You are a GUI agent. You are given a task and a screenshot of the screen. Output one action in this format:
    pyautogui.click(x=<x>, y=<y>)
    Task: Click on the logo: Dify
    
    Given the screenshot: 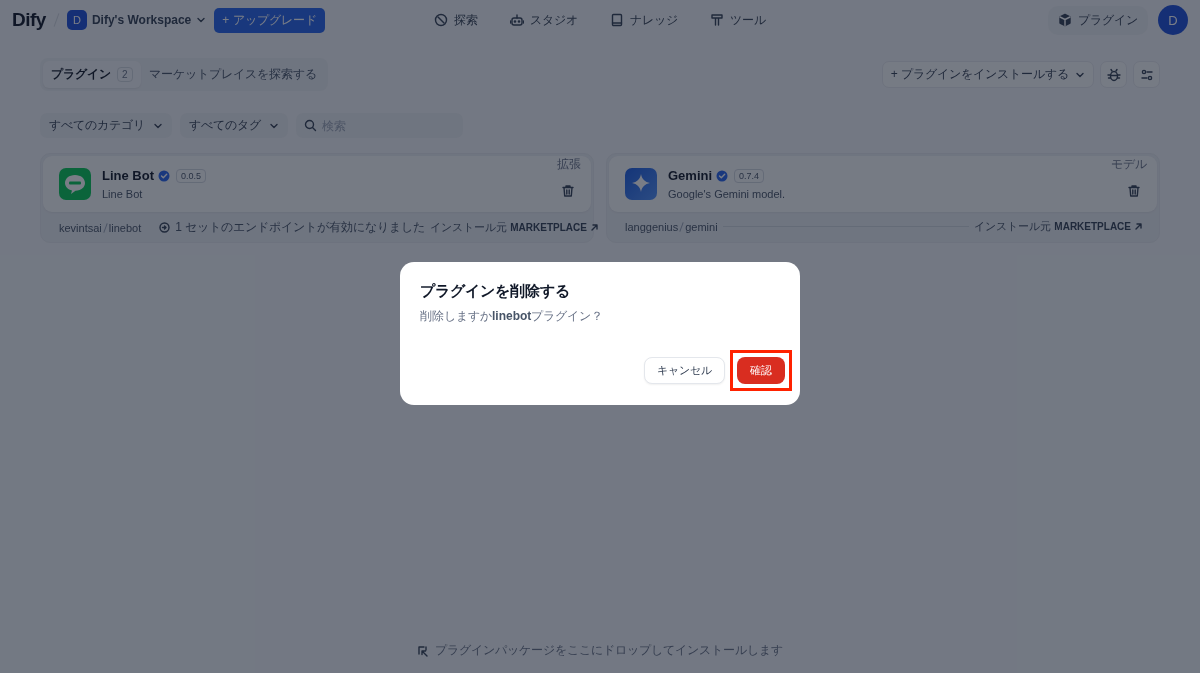 What is the action you would take?
    pyautogui.click(x=29, y=20)
    